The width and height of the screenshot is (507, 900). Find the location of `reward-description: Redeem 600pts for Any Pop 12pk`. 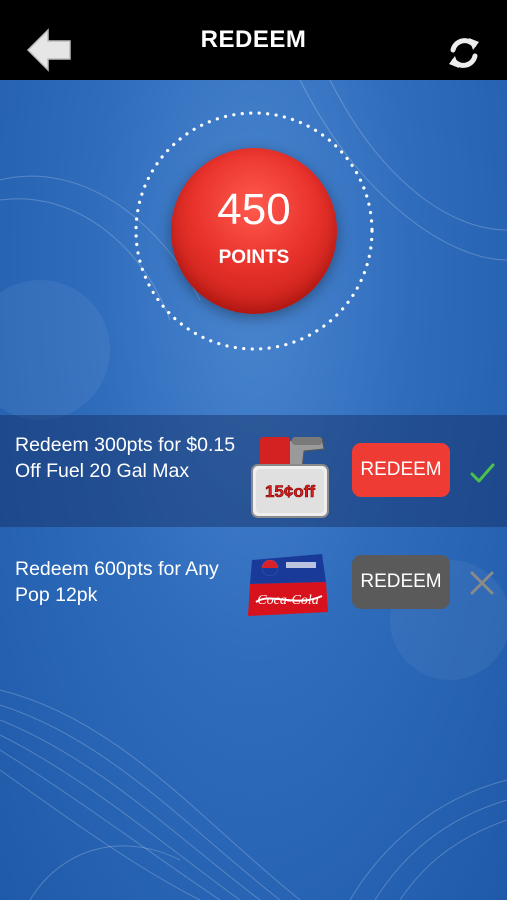

reward-description: Redeem 600pts for Any Pop 12pk is located at coordinates (117, 582).